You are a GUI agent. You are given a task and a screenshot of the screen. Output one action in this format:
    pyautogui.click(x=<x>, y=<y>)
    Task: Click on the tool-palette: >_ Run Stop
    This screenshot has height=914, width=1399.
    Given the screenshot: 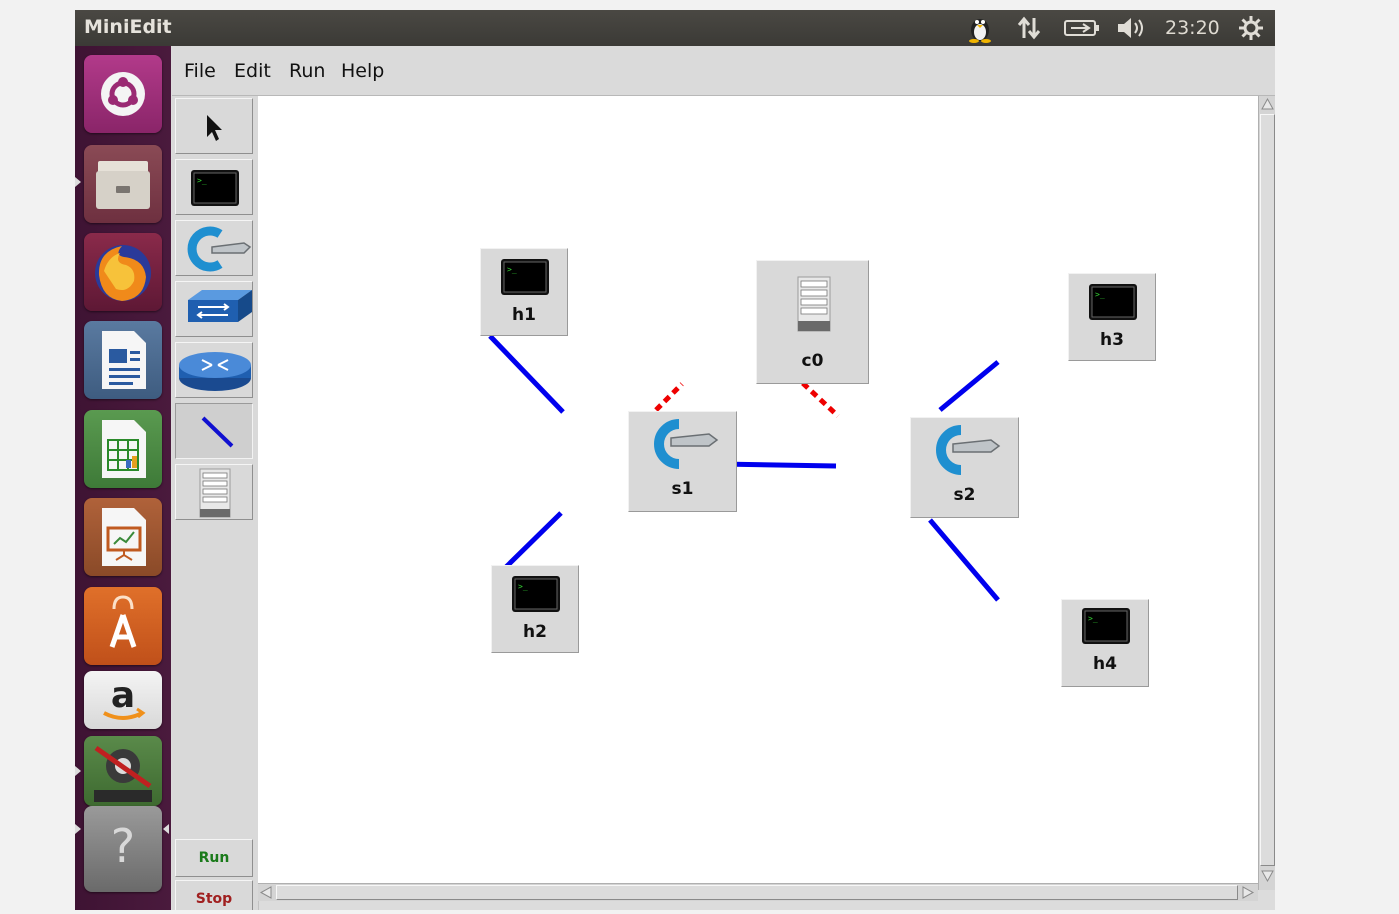 What is the action you would take?
    pyautogui.click(x=215, y=503)
    